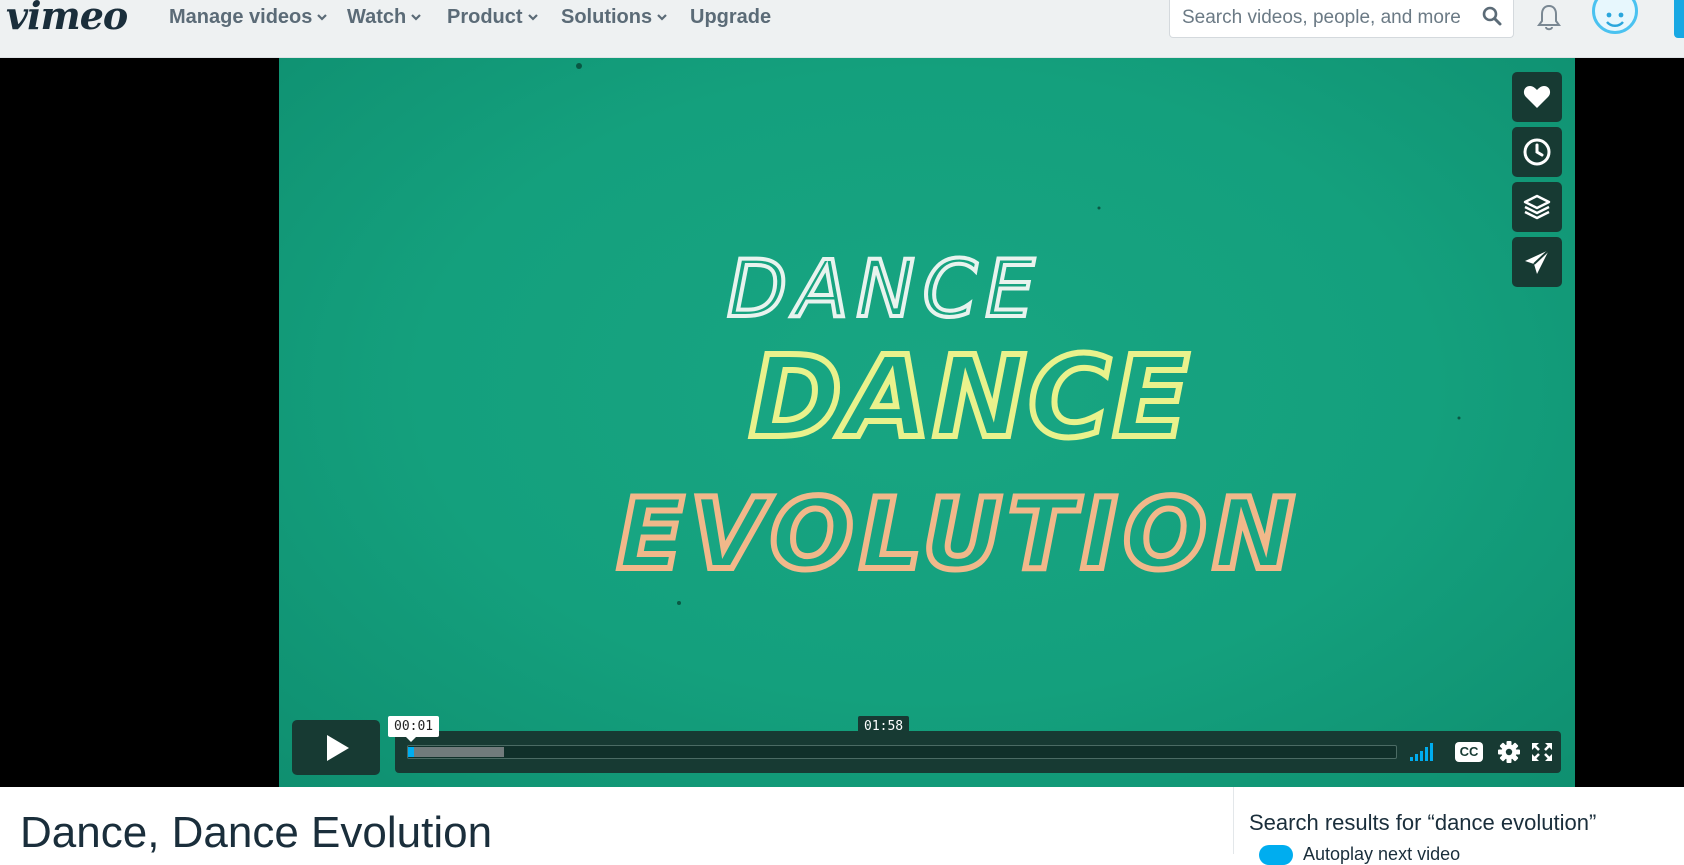  I want to click on progress-played, so click(411, 752).